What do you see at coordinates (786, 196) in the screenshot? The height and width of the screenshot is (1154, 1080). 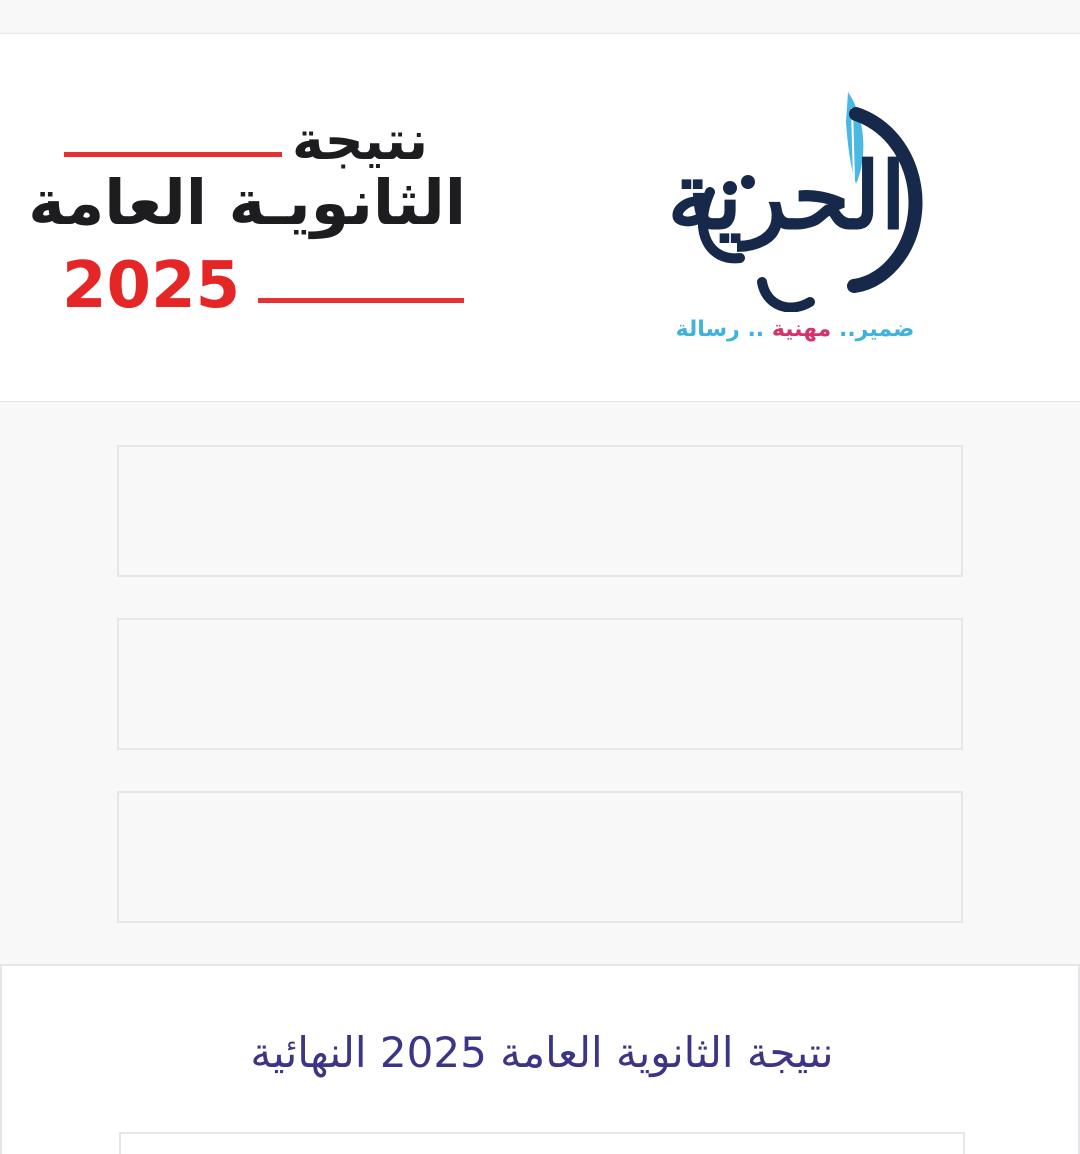 I see `brand-wordmark: الحرية` at bounding box center [786, 196].